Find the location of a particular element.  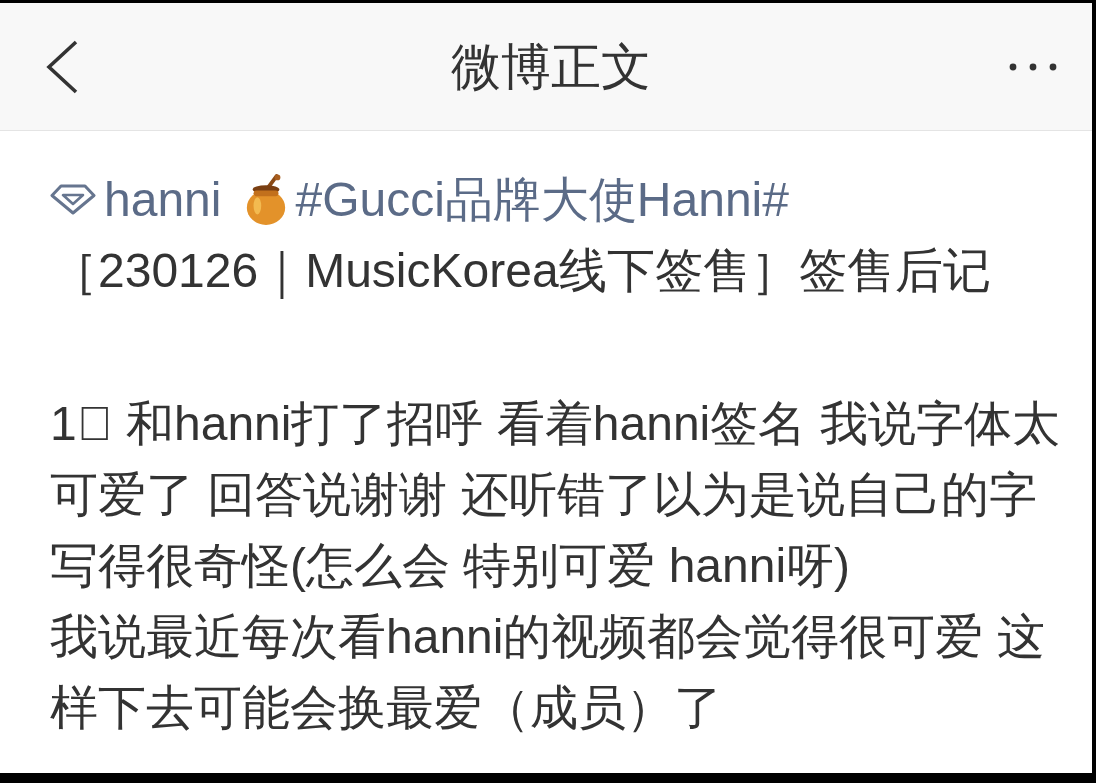

more-icon is located at coordinates (1033, 66).